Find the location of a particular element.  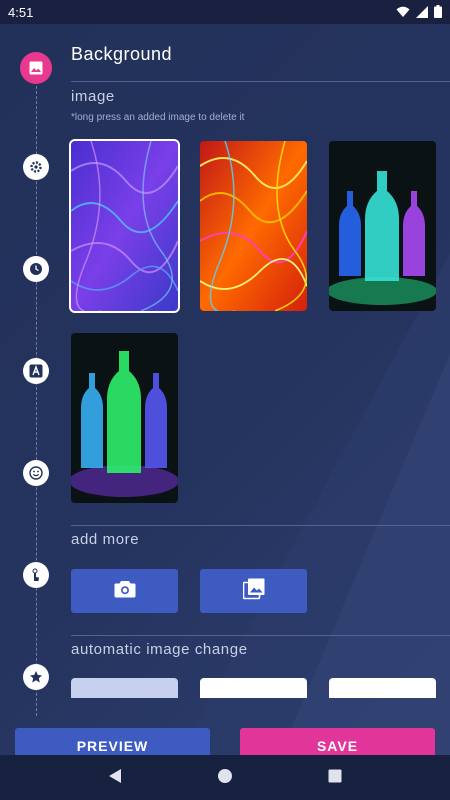

touch-icon is located at coordinates (36, 575).